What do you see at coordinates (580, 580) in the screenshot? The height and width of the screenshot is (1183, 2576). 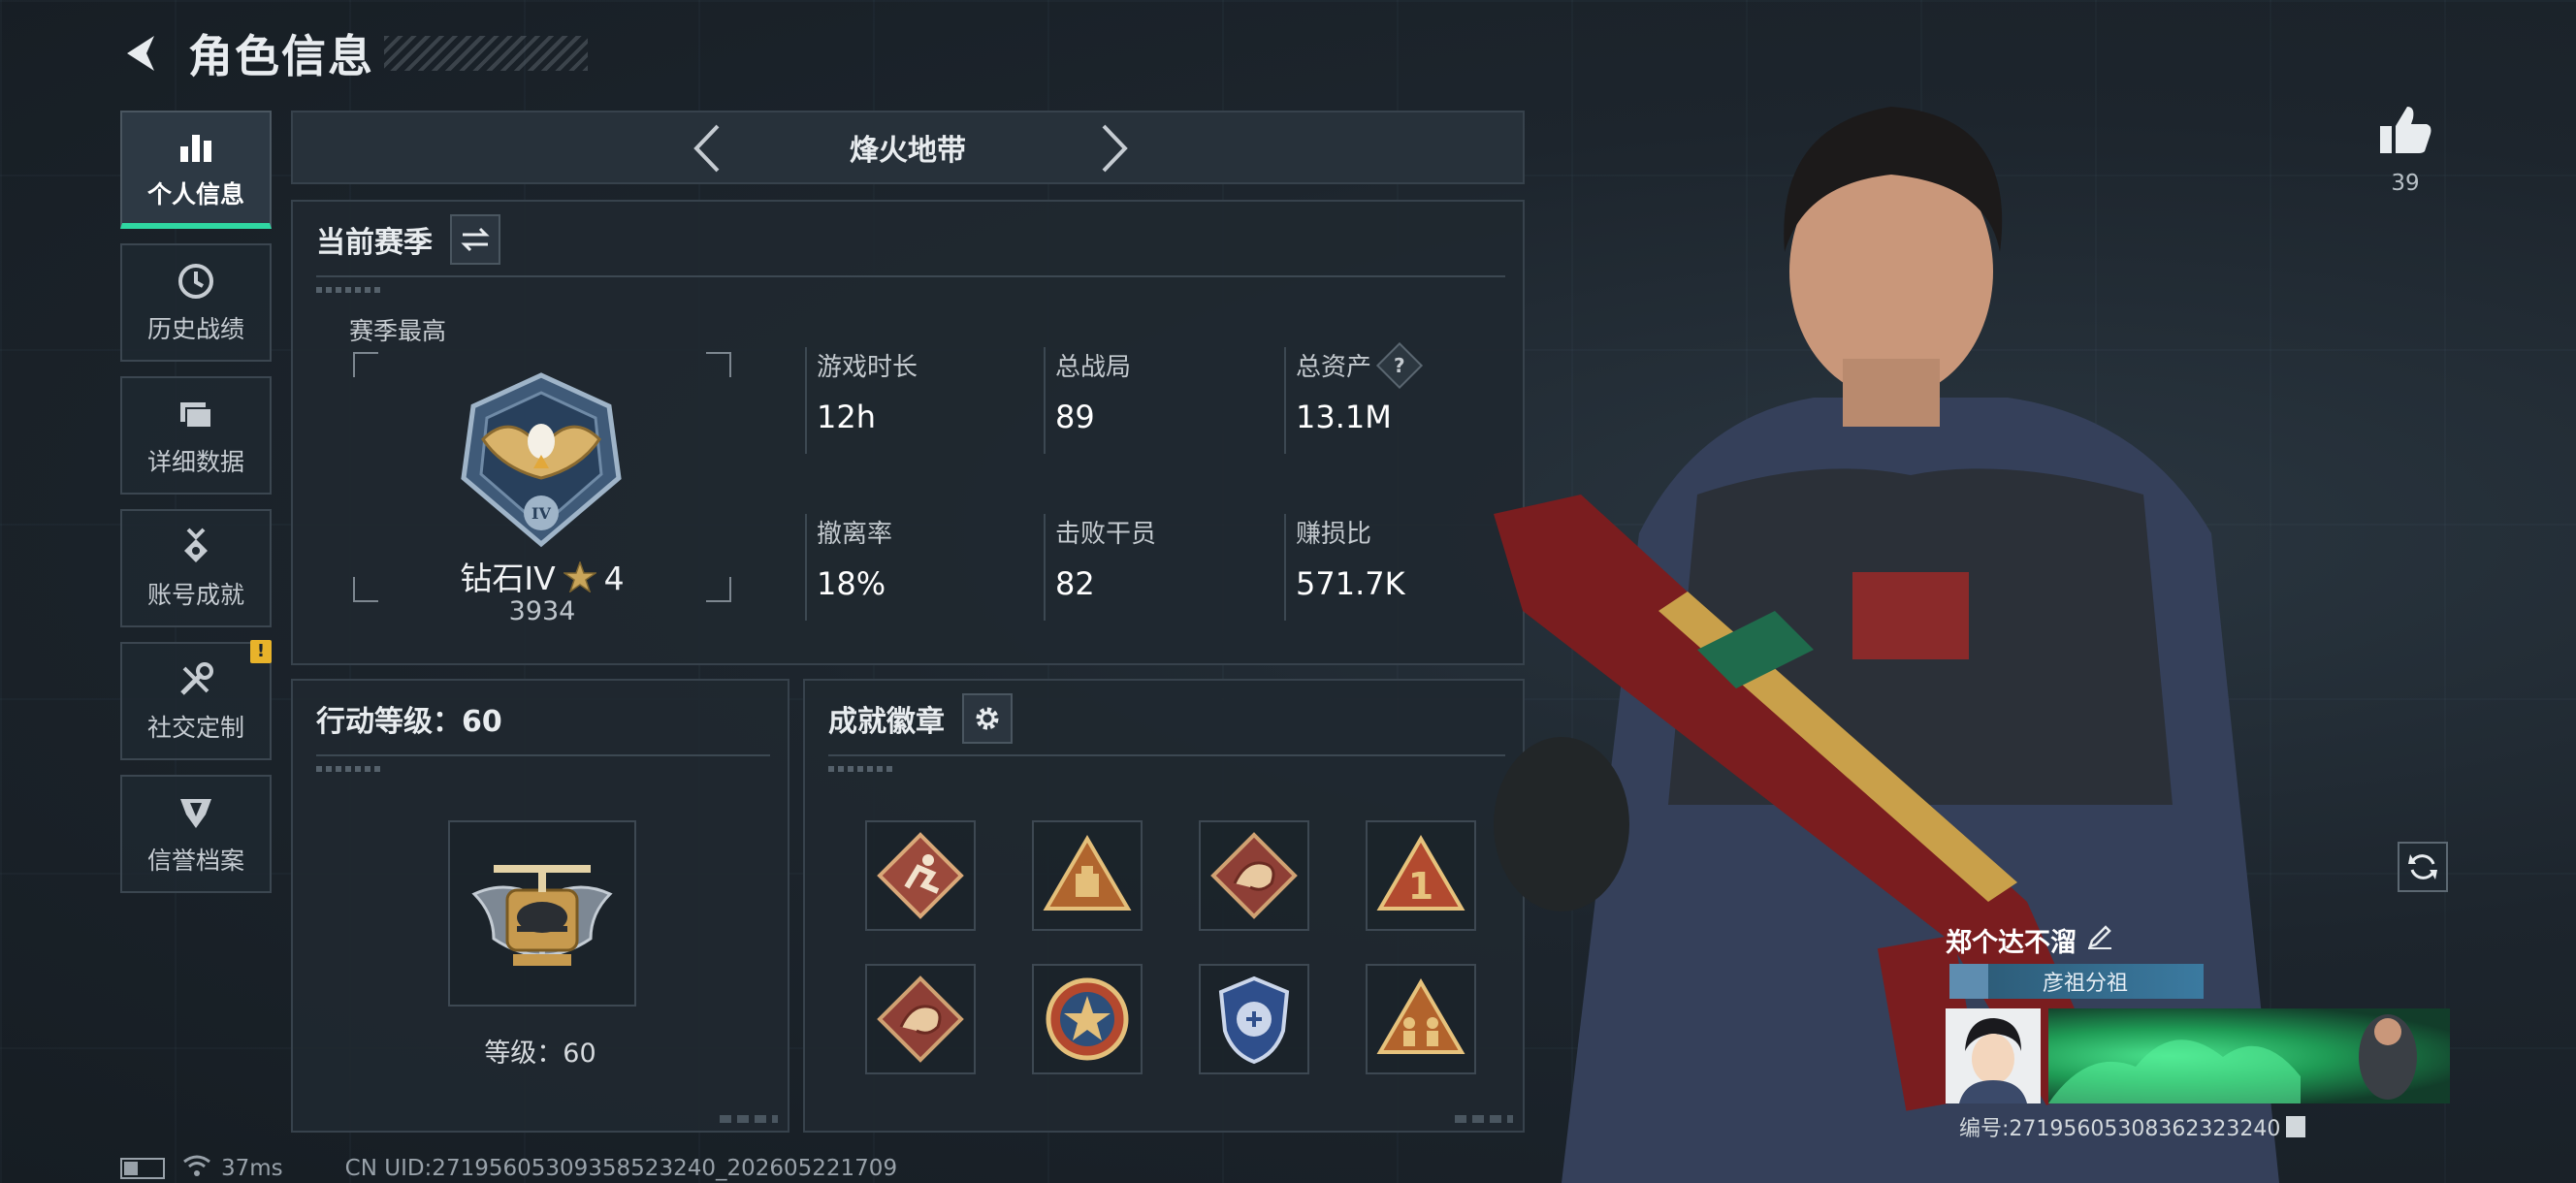 I see `star-icon` at bounding box center [580, 580].